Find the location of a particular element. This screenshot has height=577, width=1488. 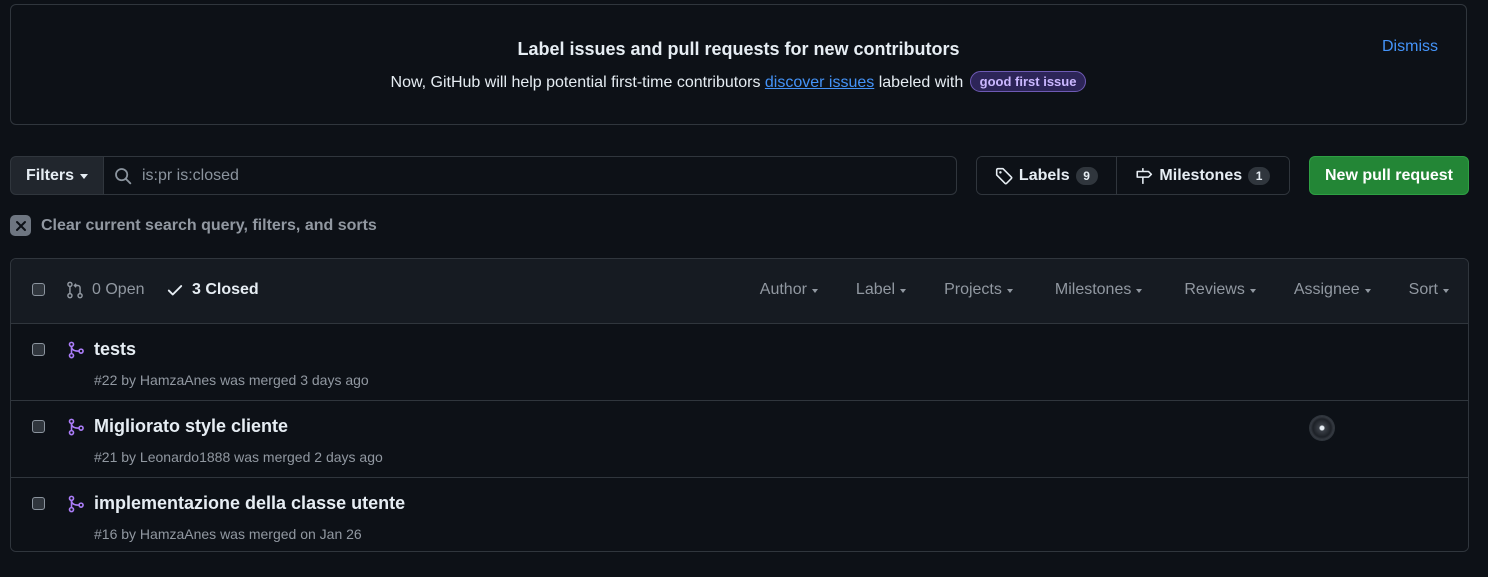

open-tab: 0 Open is located at coordinates (105, 290).